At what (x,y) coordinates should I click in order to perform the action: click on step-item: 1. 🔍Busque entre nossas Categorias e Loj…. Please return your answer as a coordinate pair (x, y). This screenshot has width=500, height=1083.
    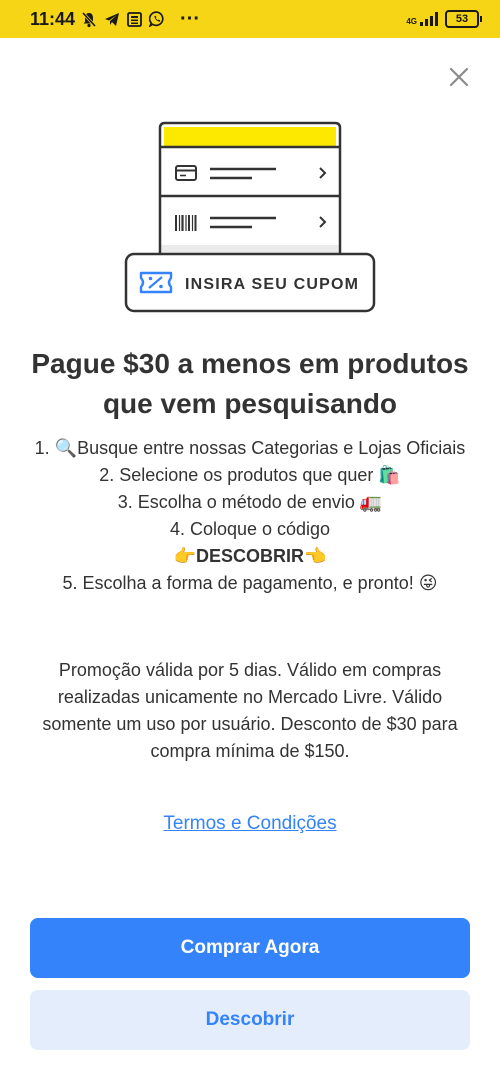
    Looking at the image, I should click on (250, 448).